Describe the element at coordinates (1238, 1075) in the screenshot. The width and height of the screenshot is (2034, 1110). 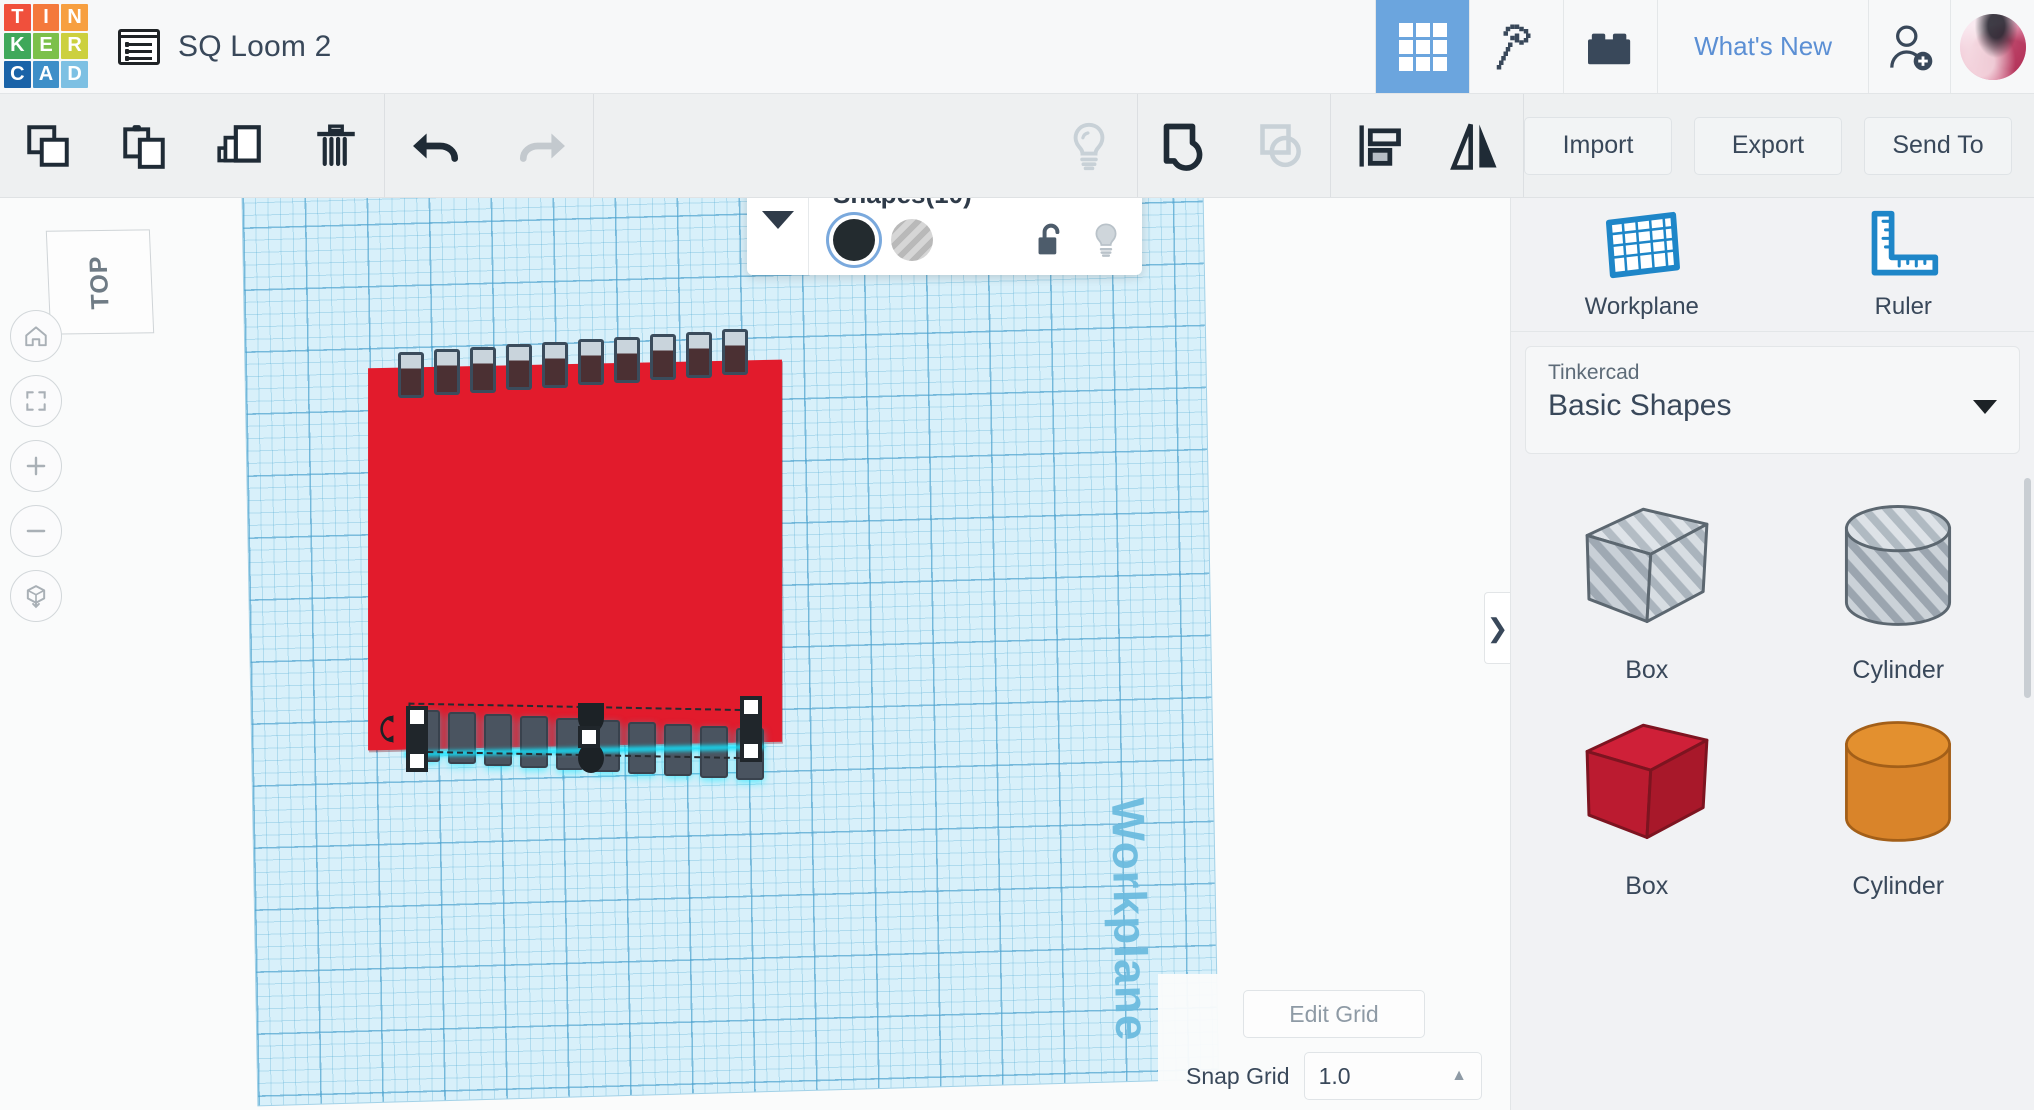
I see `snap-grid-label: Snap Grid` at that location.